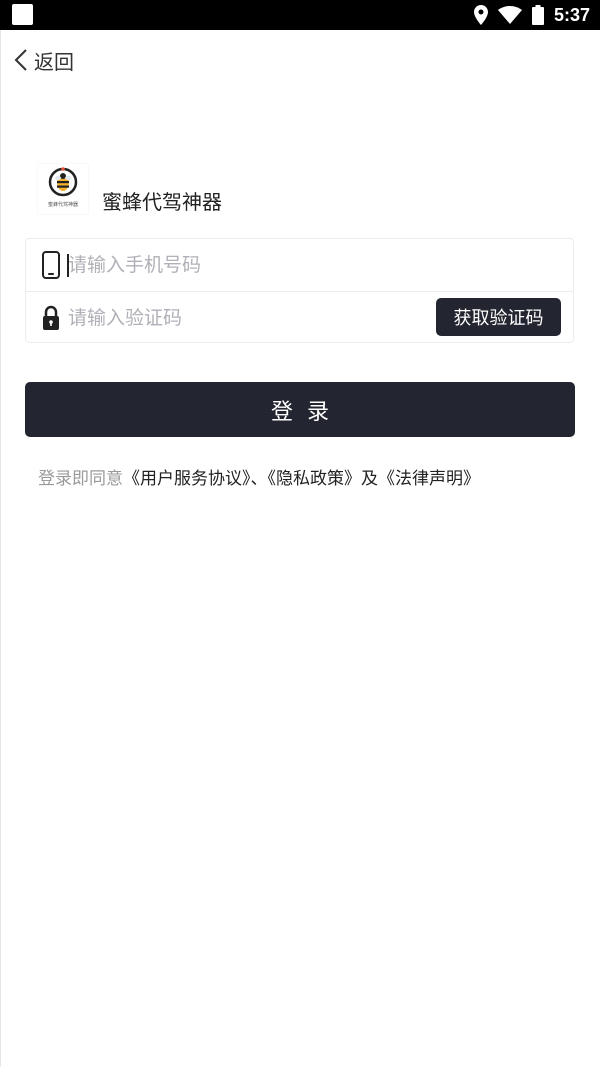 The height and width of the screenshot is (1067, 600). What do you see at coordinates (429, 479) in the screenshot?
I see `legal-statement-link: 《法律声明》` at bounding box center [429, 479].